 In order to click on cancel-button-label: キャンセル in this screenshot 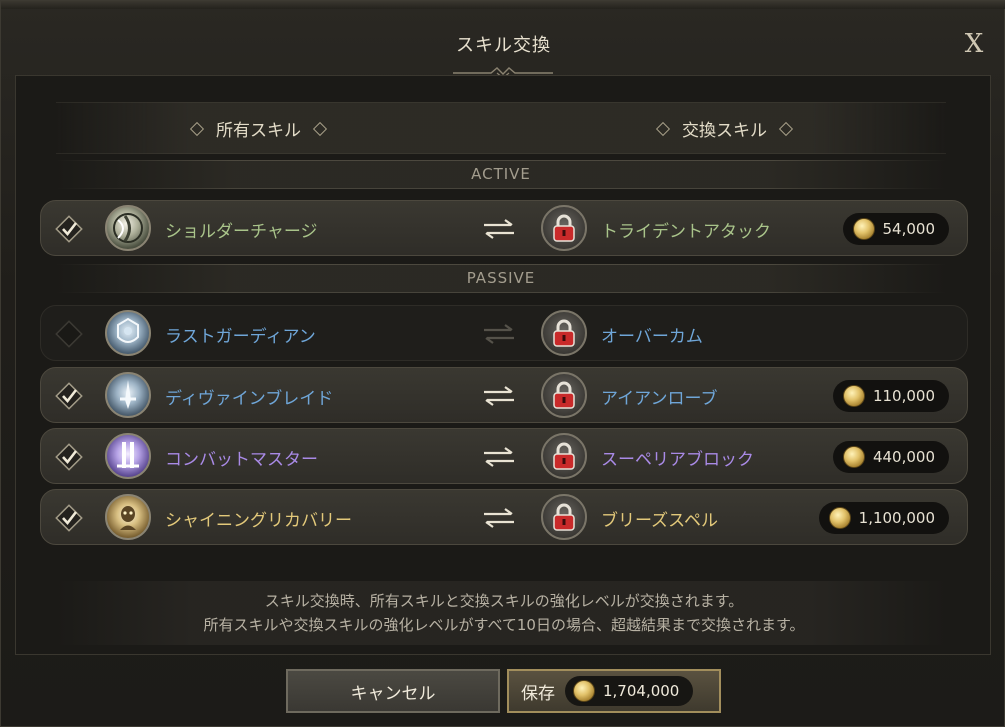, I will do `click(393, 693)`.